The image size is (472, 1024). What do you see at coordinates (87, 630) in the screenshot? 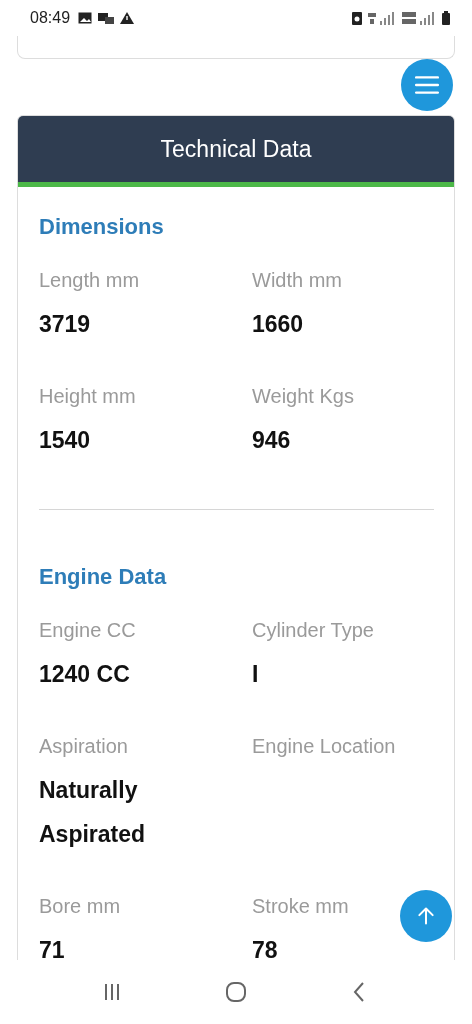
I see `spec-label: Engine CC` at bounding box center [87, 630].